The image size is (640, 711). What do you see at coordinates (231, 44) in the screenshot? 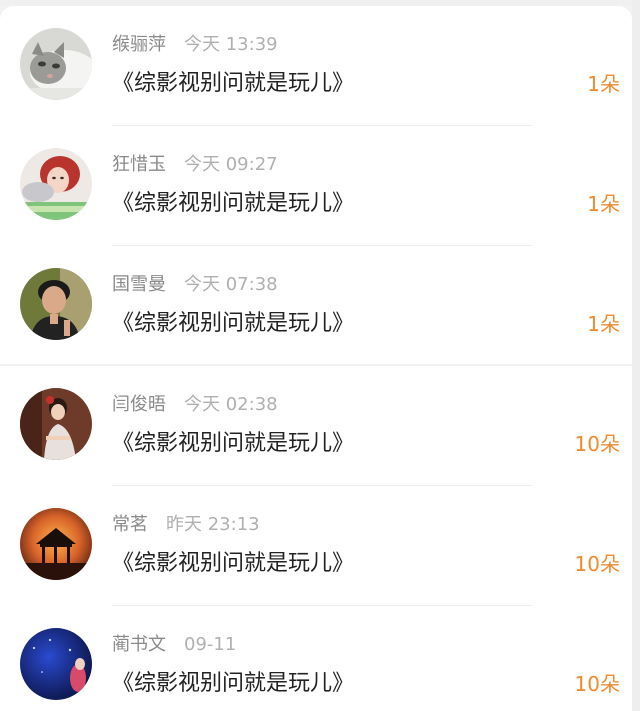
I see `timestamp: 今天 13:39` at bounding box center [231, 44].